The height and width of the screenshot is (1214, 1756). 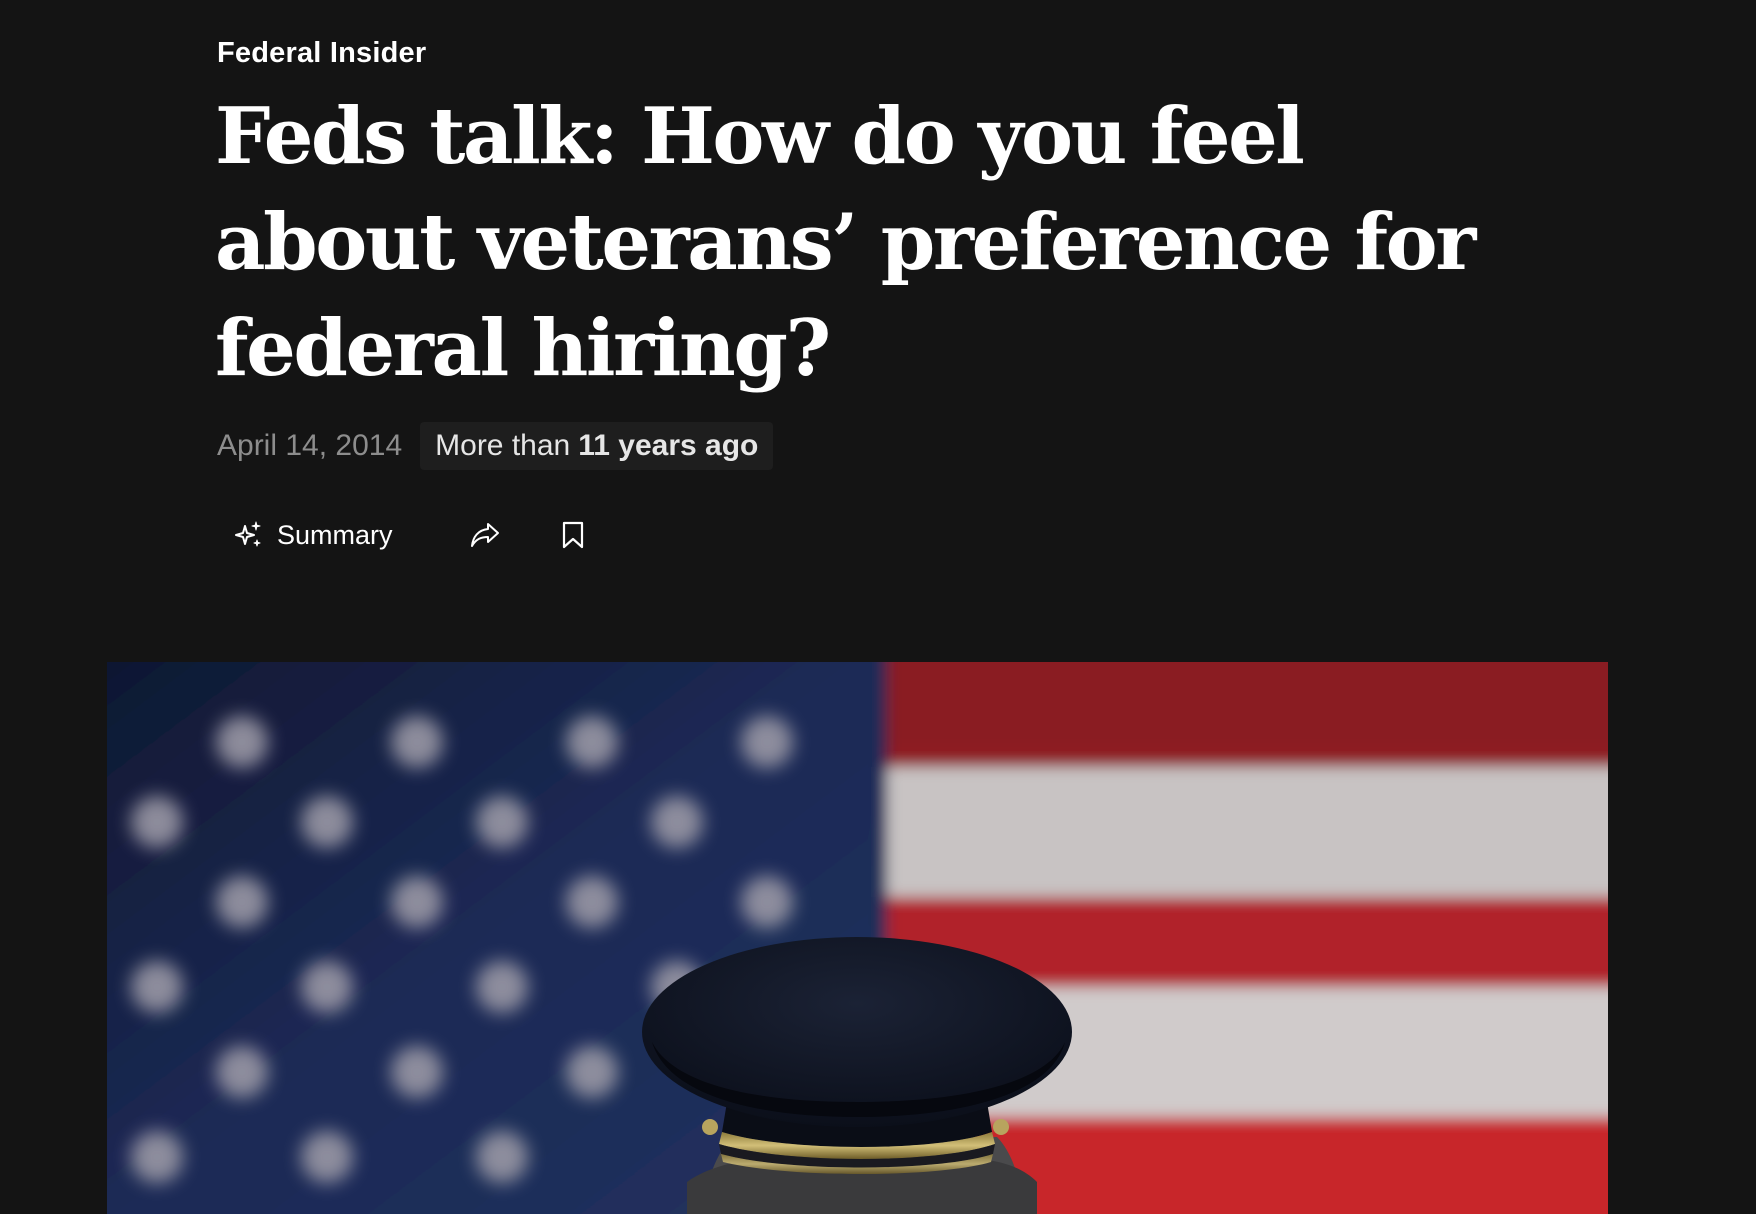 I want to click on sparkle-icon, so click(x=248, y=535).